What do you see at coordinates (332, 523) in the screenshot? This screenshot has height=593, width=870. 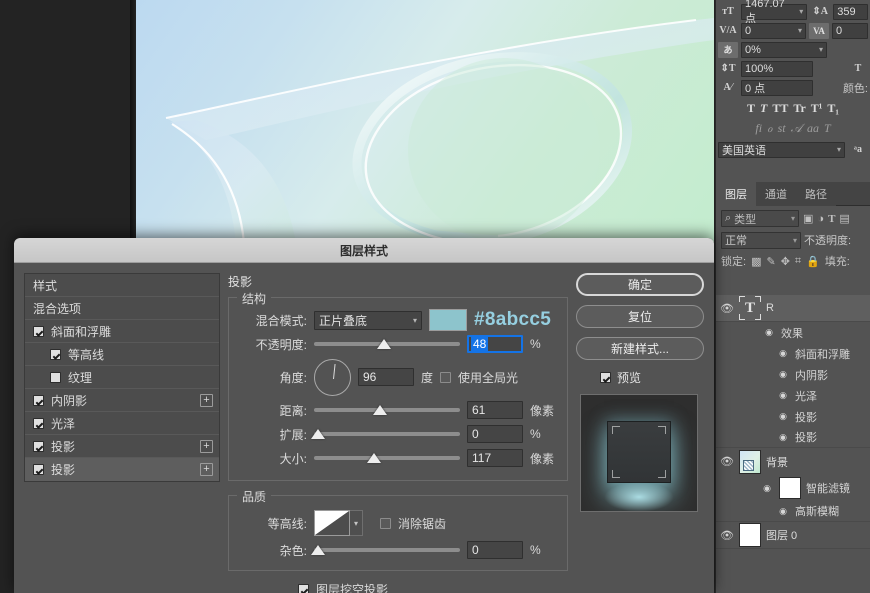 I see `contour-swatch` at bounding box center [332, 523].